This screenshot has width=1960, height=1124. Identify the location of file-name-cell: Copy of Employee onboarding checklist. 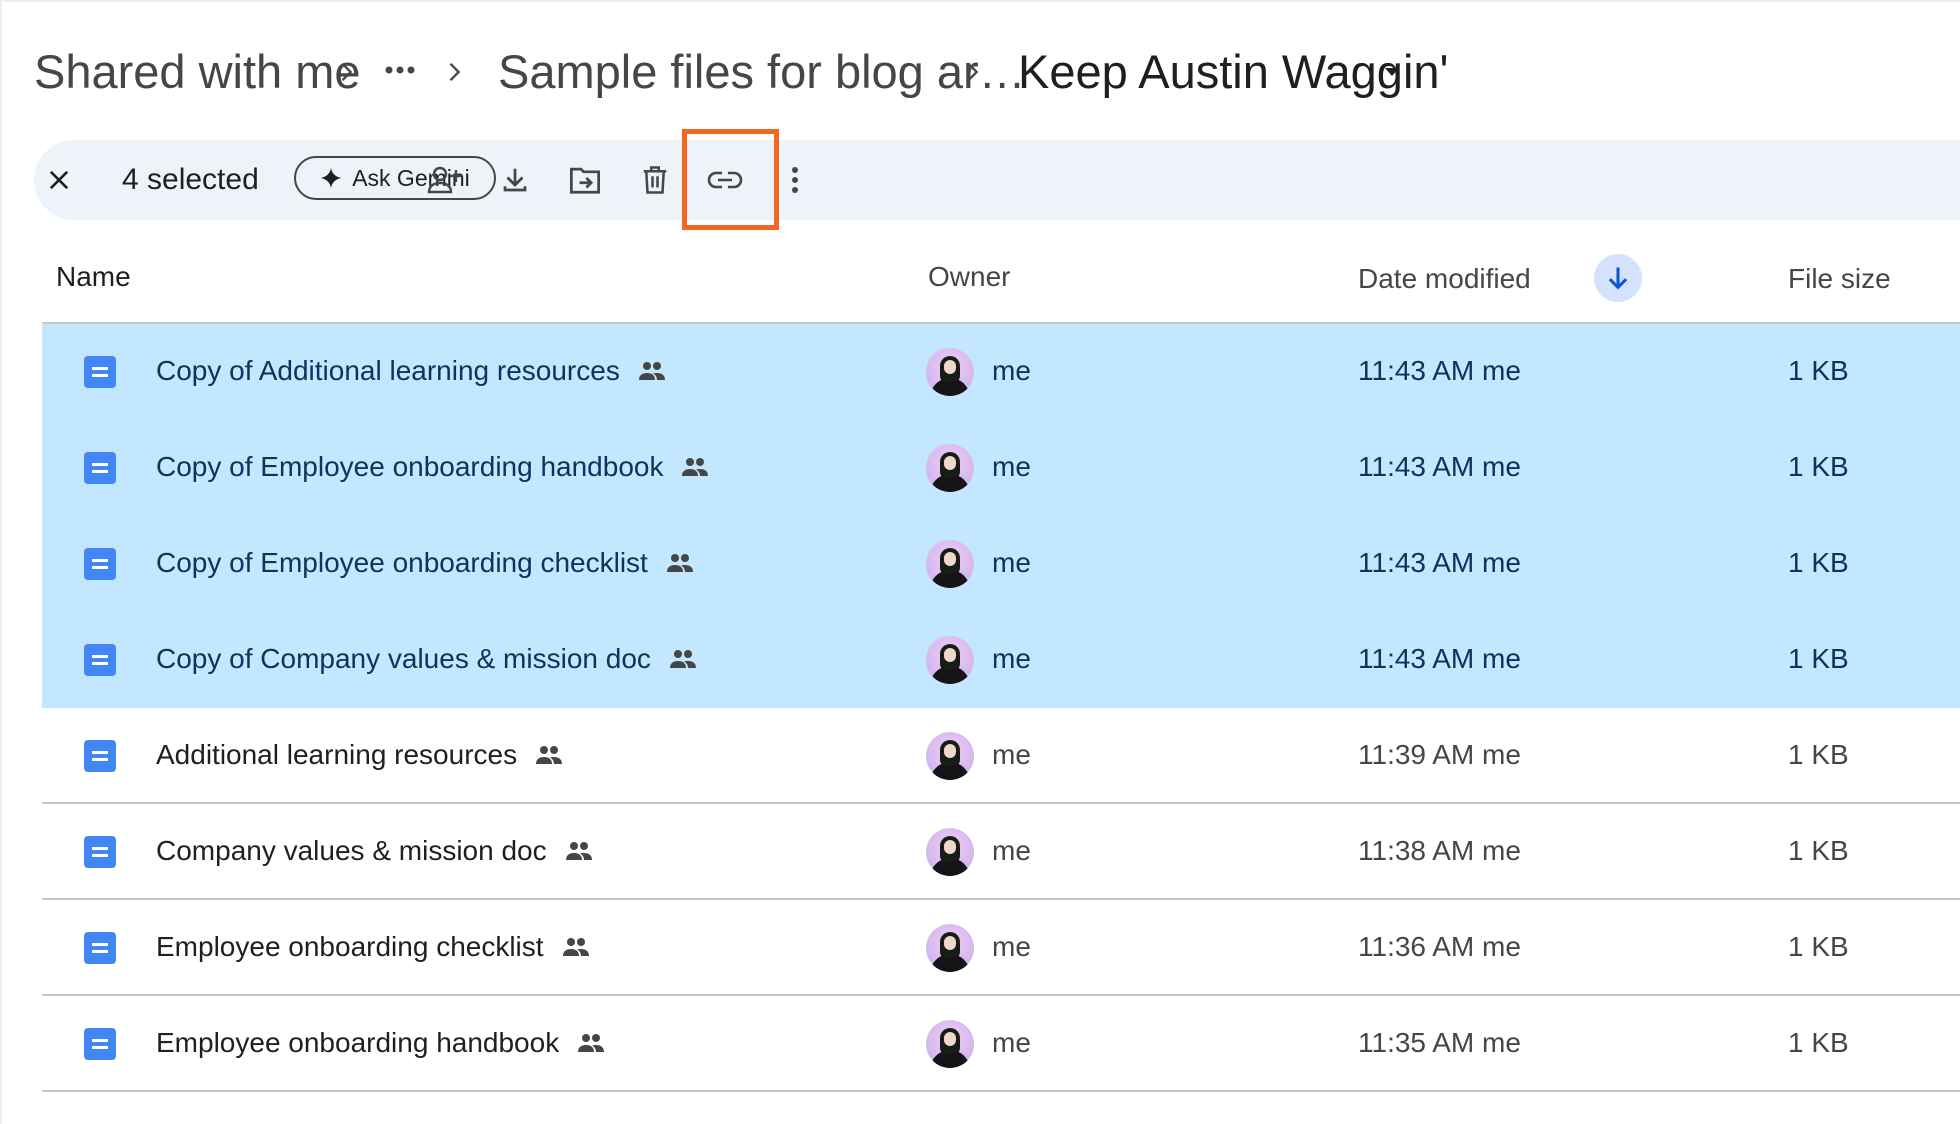
(425, 563).